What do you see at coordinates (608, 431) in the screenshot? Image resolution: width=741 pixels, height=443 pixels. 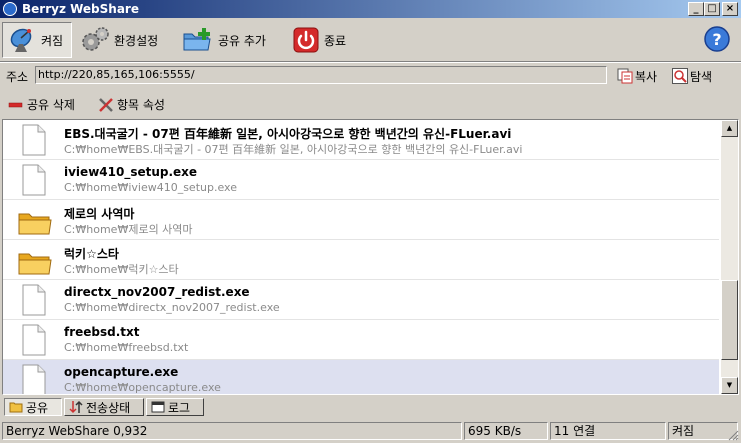 I see `status-connections: 11 연결` at bounding box center [608, 431].